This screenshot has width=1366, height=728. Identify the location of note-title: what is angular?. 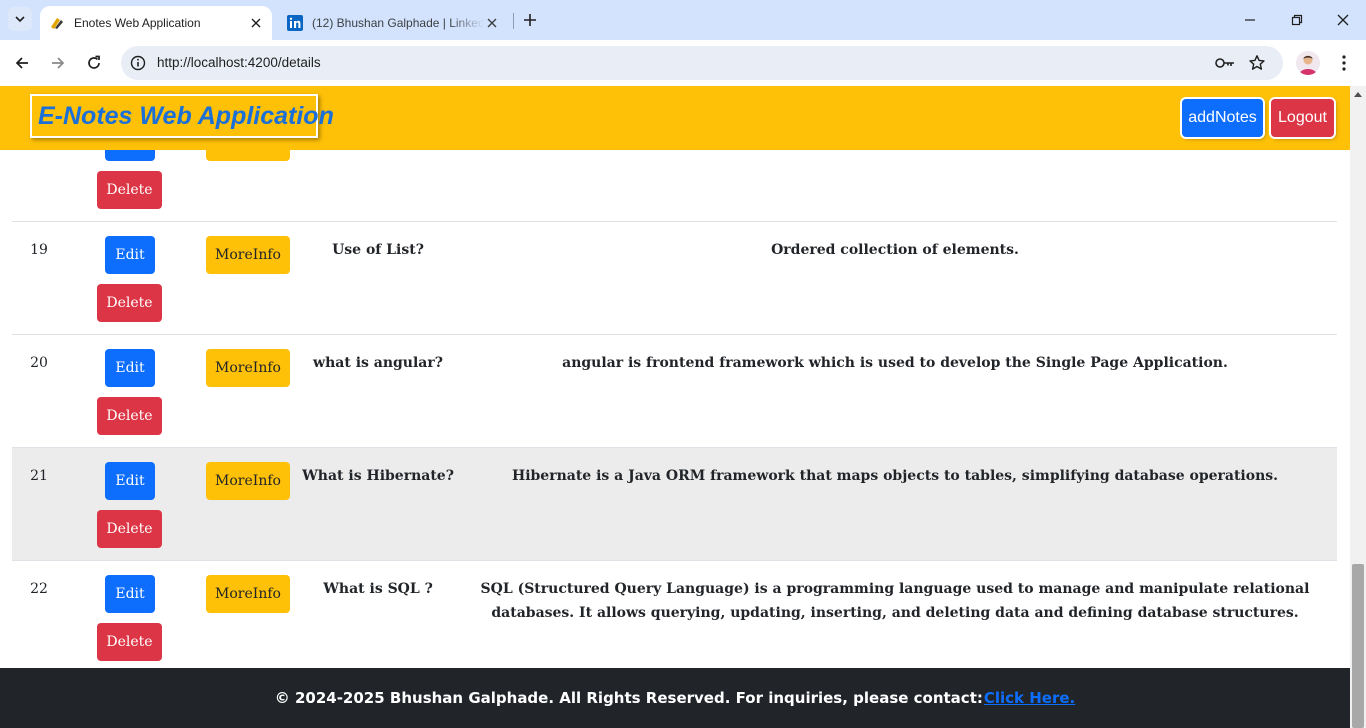
(378, 363).